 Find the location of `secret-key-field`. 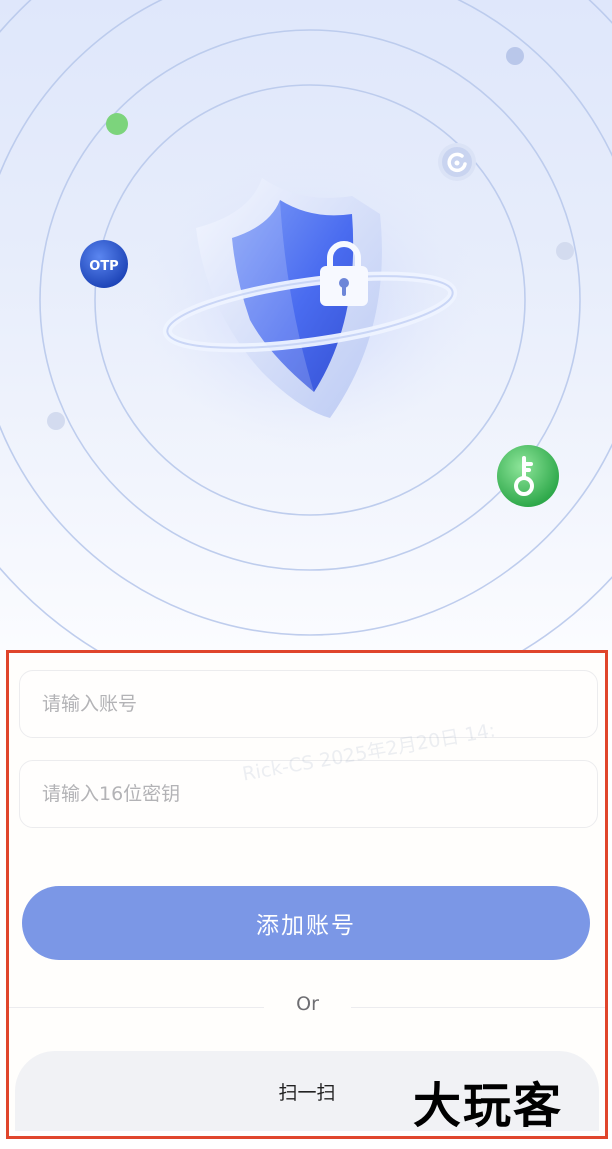

secret-key-field is located at coordinates (308, 794).